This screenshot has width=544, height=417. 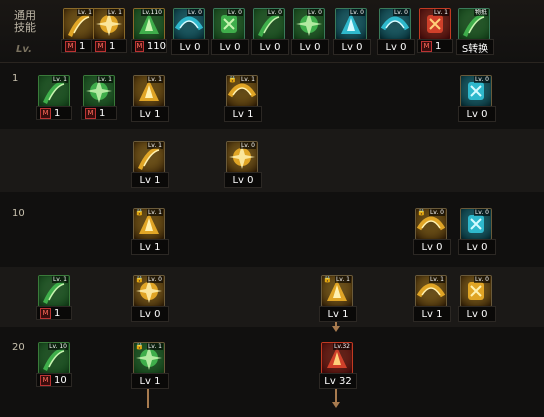 What do you see at coordinates (99, 91) in the screenshot?
I see `green-shield-icon: Lv. 1` at bounding box center [99, 91].